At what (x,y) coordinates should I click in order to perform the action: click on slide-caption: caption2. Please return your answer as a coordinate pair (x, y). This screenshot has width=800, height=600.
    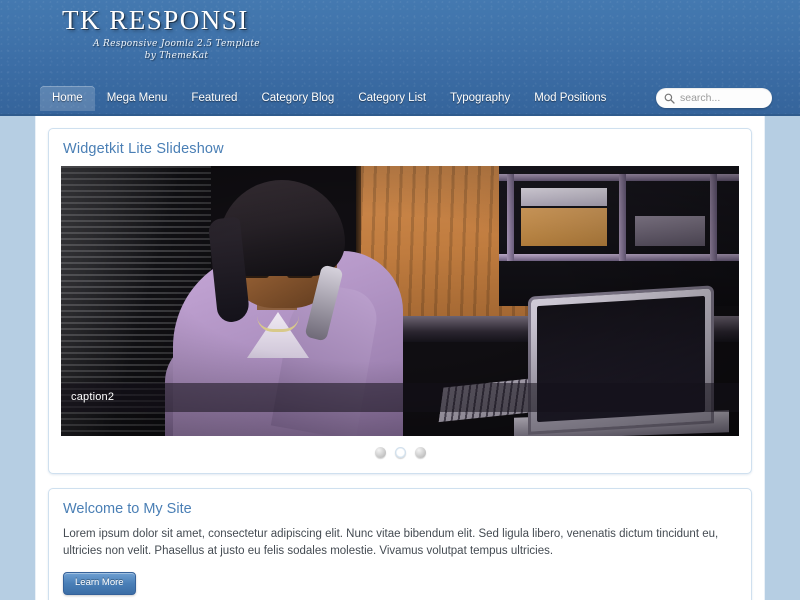
    Looking at the image, I should click on (400, 397).